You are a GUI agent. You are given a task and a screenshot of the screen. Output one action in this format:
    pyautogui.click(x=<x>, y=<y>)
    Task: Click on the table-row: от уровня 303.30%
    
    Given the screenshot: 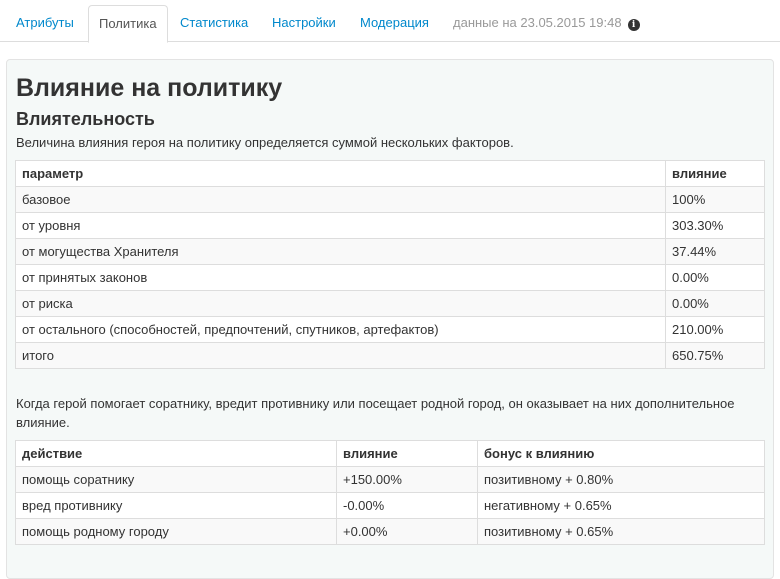 What is the action you would take?
    pyautogui.click(x=390, y=225)
    